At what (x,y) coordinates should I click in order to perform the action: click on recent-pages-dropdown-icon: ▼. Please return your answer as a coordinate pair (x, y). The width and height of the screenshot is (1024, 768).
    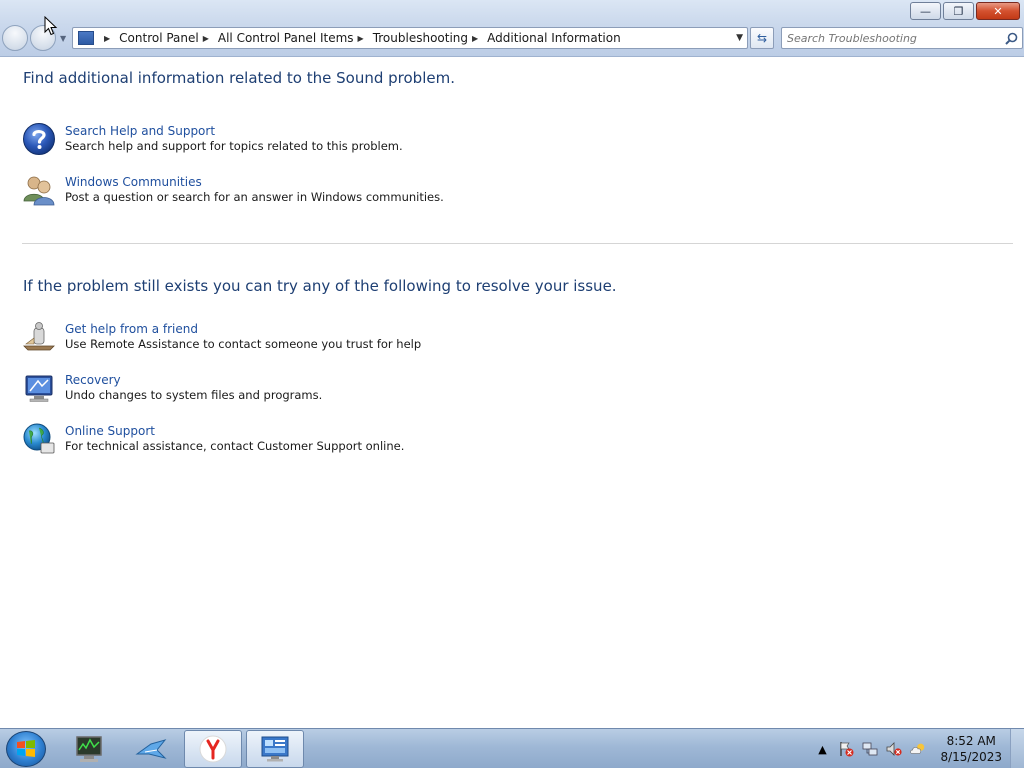
    Looking at the image, I should click on (63, 38).